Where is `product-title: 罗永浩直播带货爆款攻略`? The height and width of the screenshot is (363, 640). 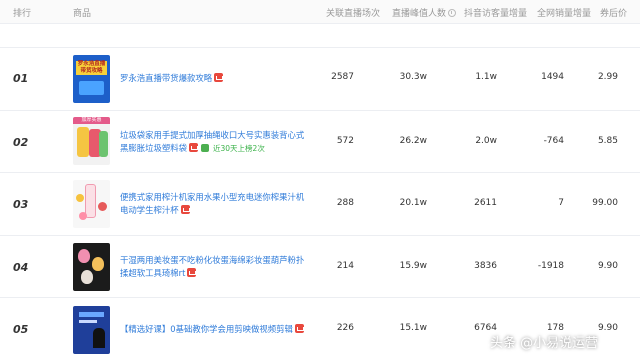
product-title: 罗永浩直播带货爆款攻略 is located at coordinates (215, 78).